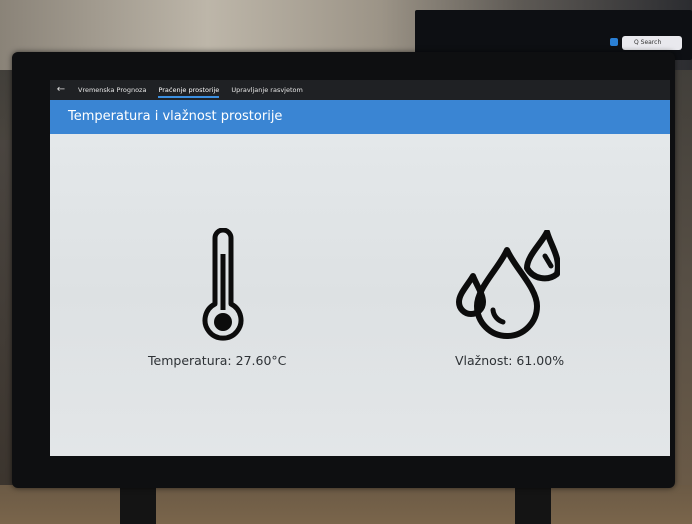 The width and height of the screenshot is (692, 524). I want to click on stand-right, so click(533, 503).